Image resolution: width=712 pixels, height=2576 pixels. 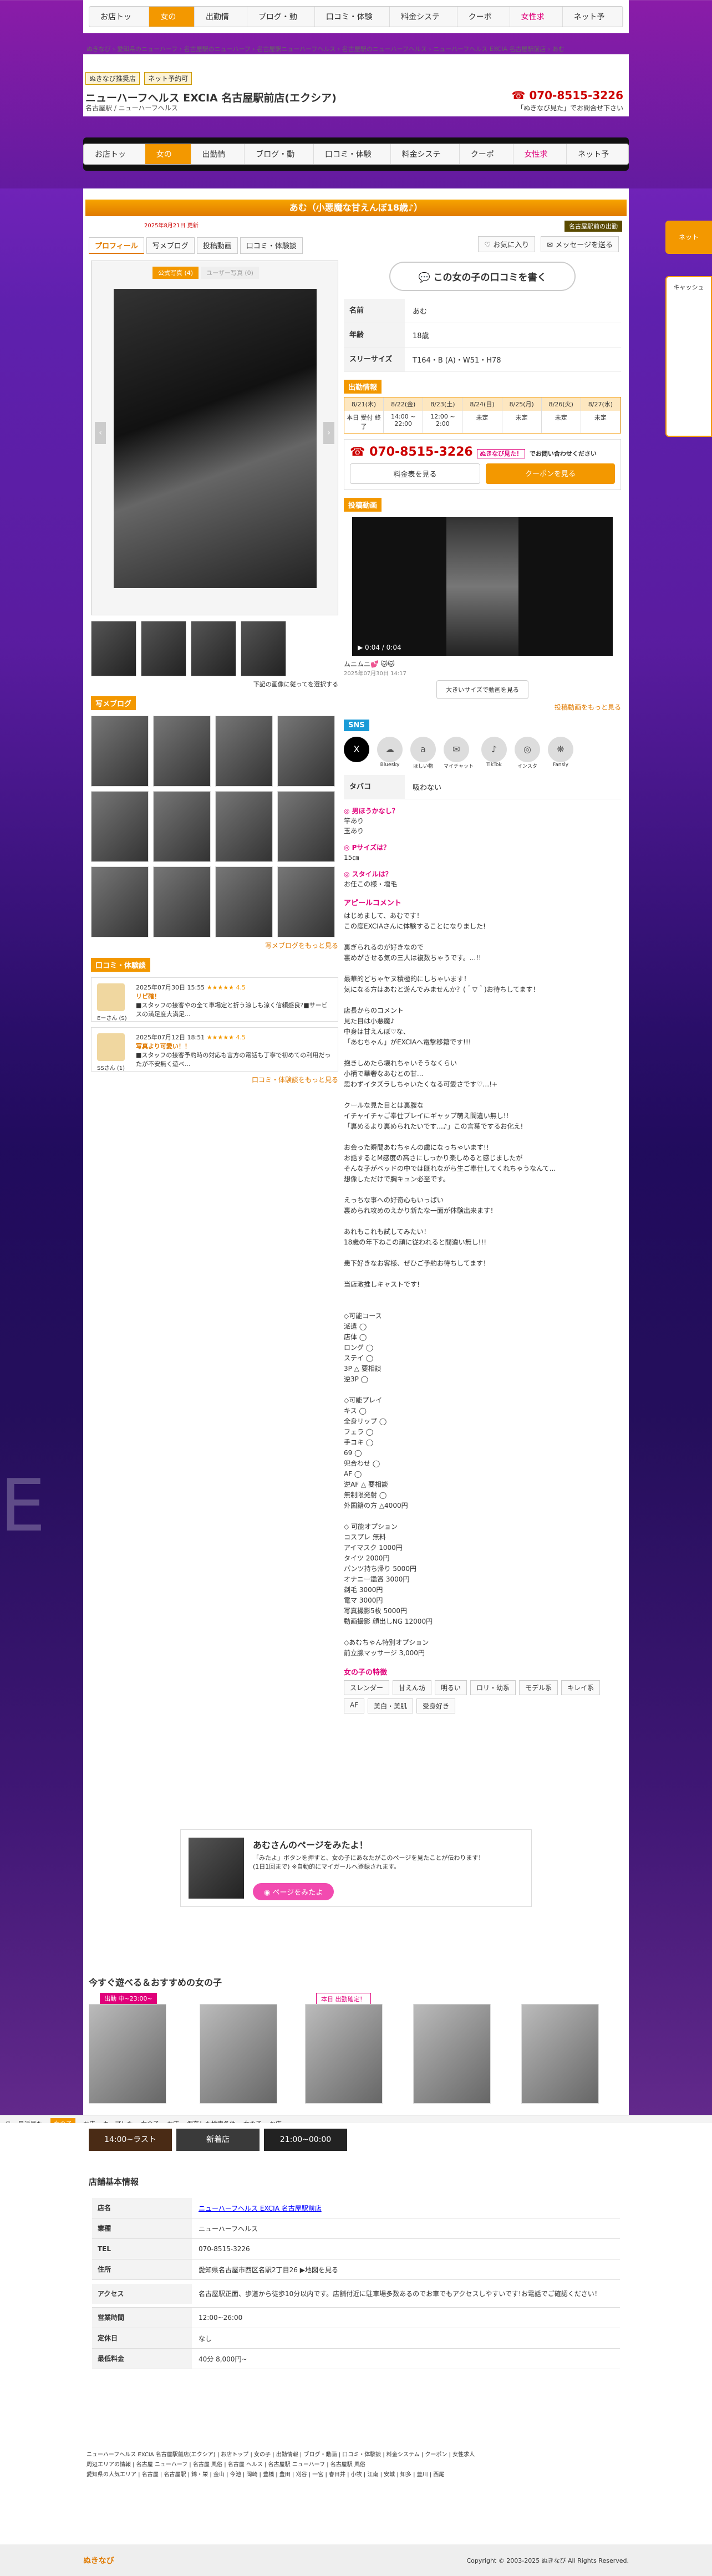 I want to click on wishlist-icon: a, so click(x=423, y=749).